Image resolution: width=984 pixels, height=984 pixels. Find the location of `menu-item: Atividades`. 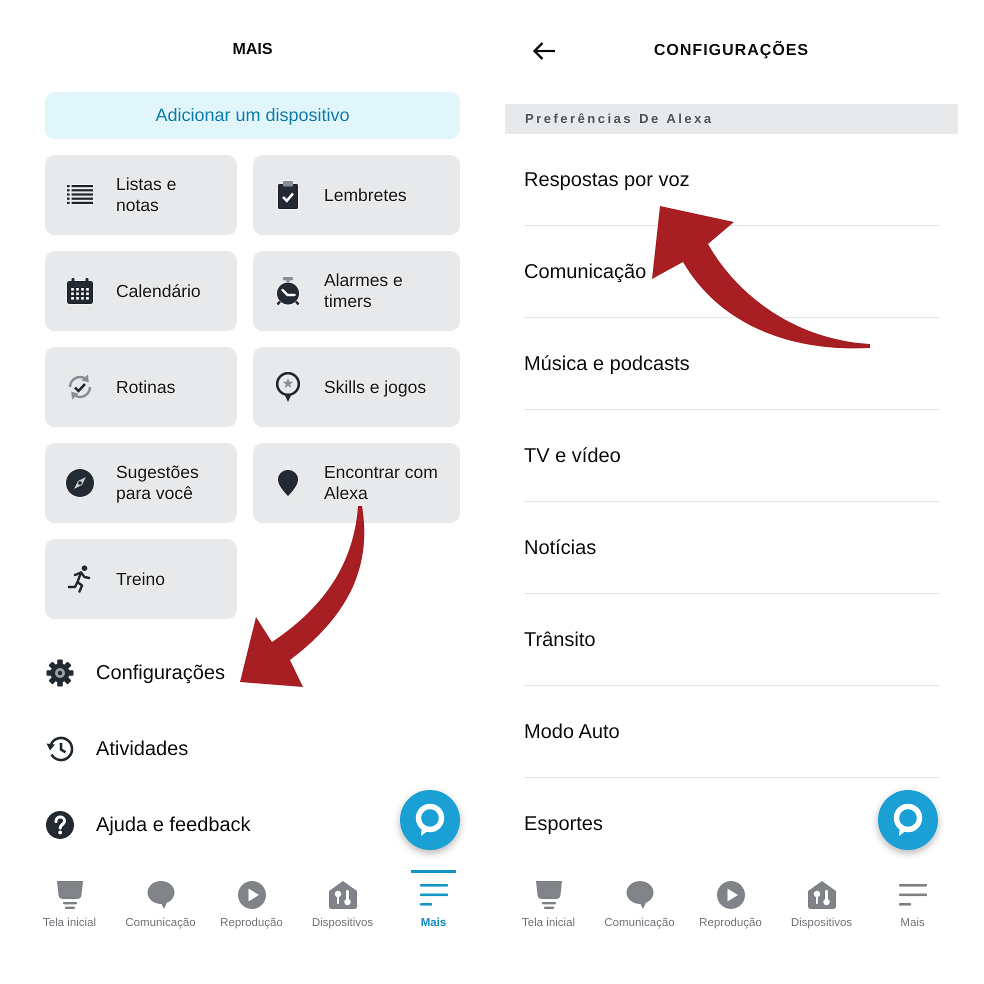

menu-item: Atividades is located at coordinates (117, 749).